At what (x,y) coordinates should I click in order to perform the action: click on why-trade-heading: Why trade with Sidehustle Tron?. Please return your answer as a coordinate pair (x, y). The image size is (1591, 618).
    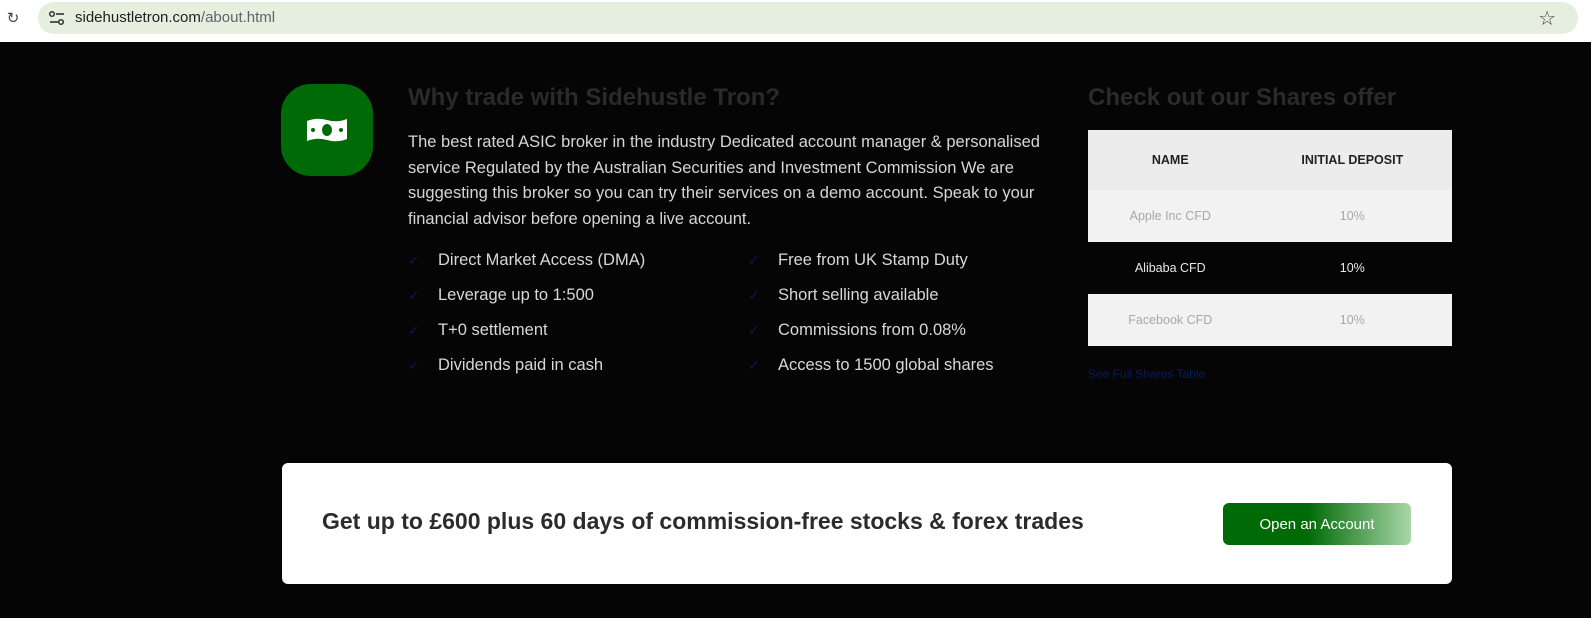
    Looking at the image, I should click on (594, 97).